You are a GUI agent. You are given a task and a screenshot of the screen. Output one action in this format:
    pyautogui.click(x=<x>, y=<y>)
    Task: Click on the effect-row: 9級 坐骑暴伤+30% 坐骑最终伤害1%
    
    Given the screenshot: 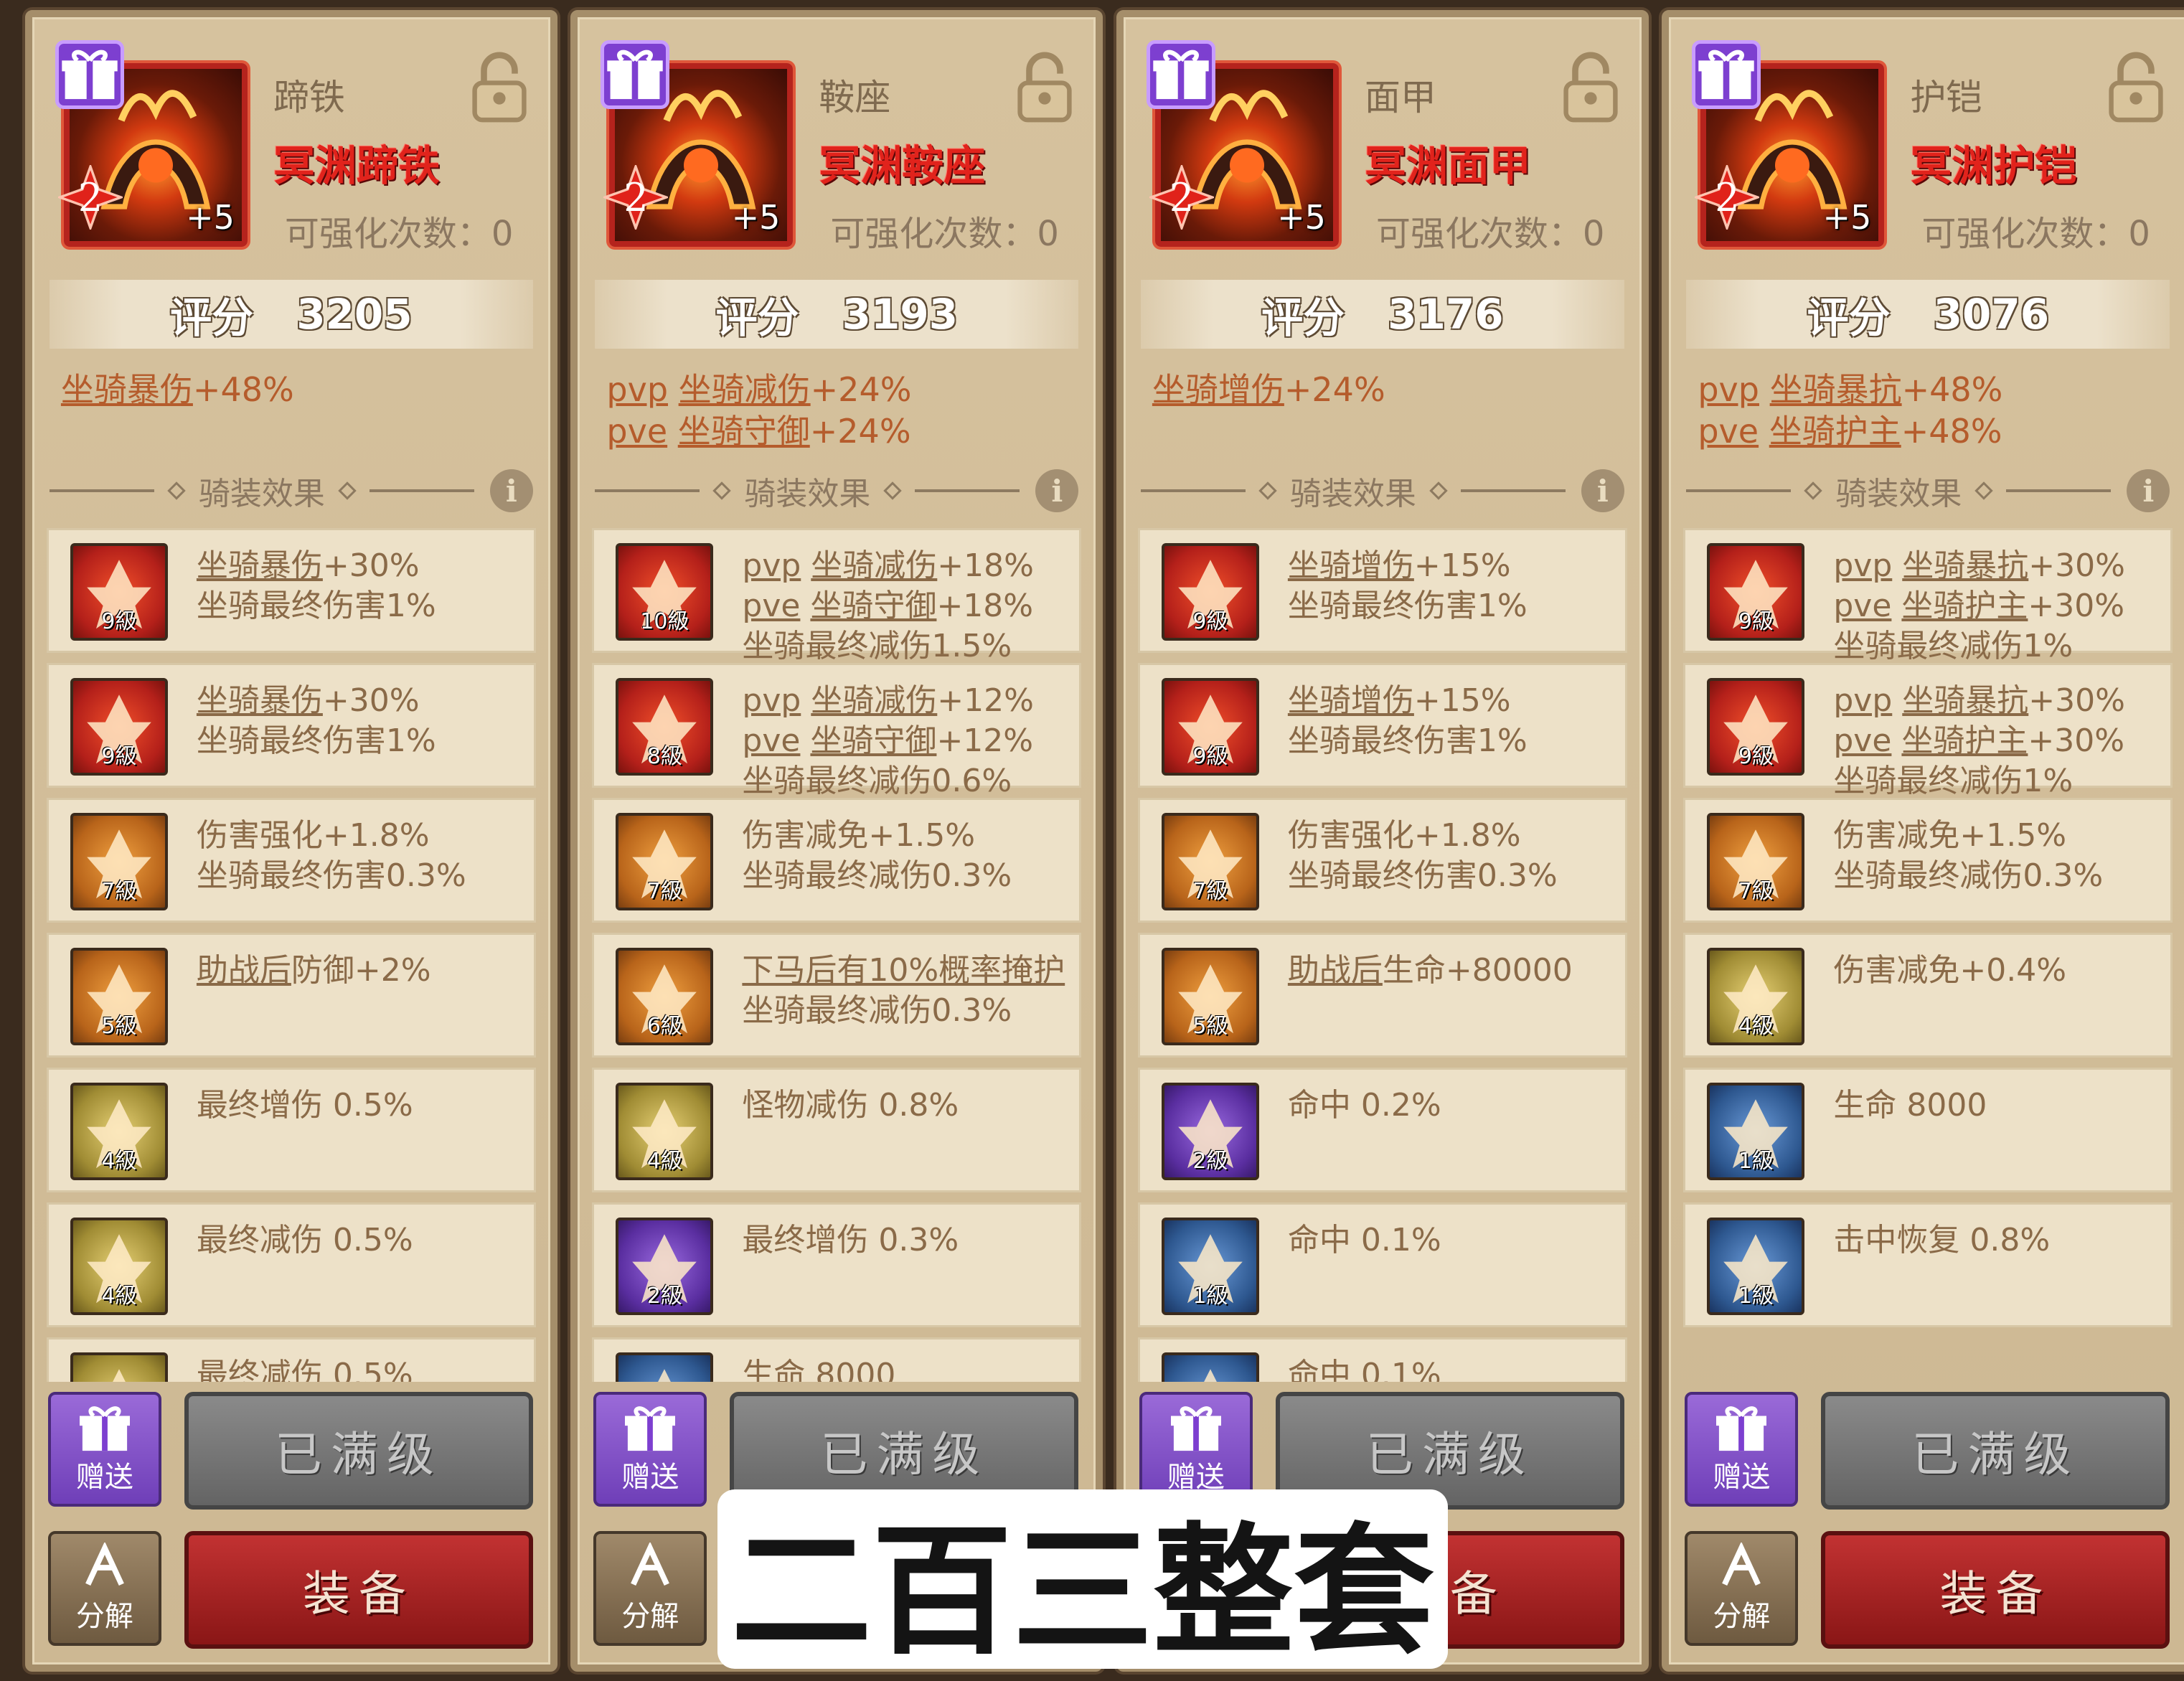 What is the action you would take?
    pyautogui.click(x=291, y=725)
    